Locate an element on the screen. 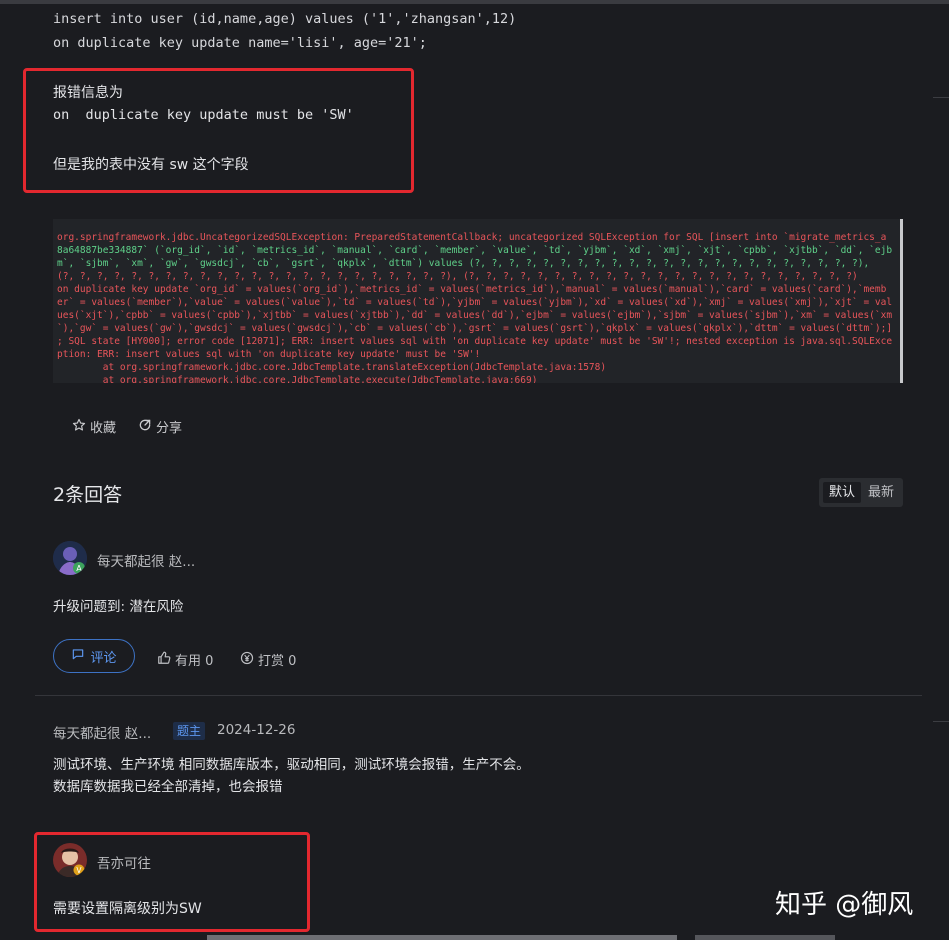  error-note-detail: 但是我的表中没有 sw 这个字段 is located at coordinates (151, 165).